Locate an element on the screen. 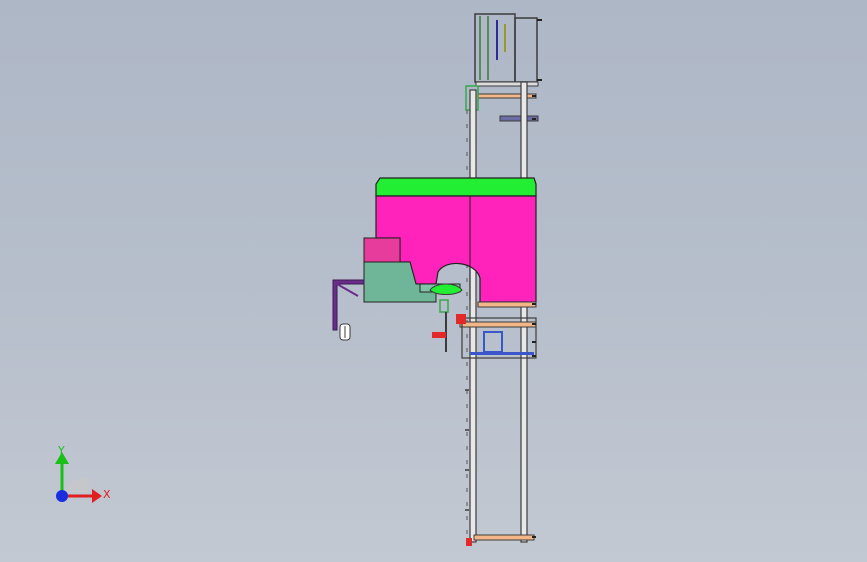  bottom-crossbar is located at coordinates (504, 537).